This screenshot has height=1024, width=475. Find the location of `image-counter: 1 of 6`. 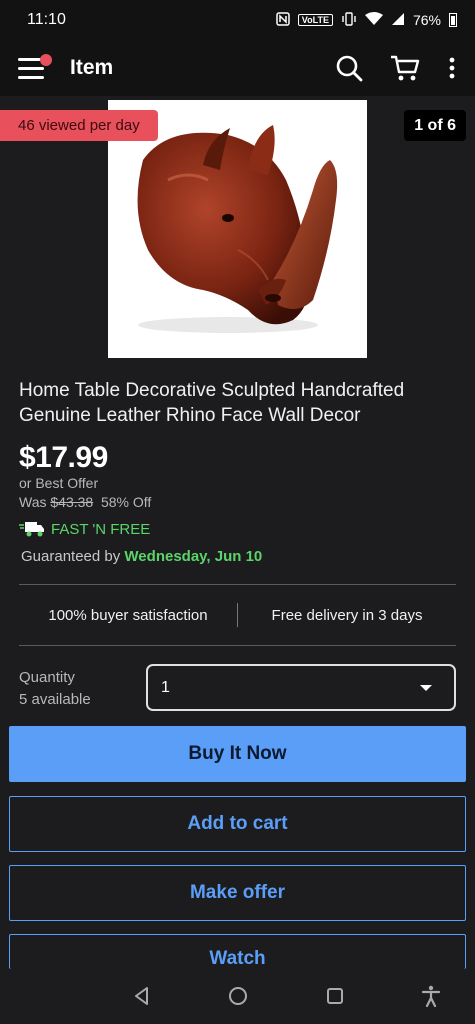

image-counter: 1 of 6 is located at coordinates (435, 125).